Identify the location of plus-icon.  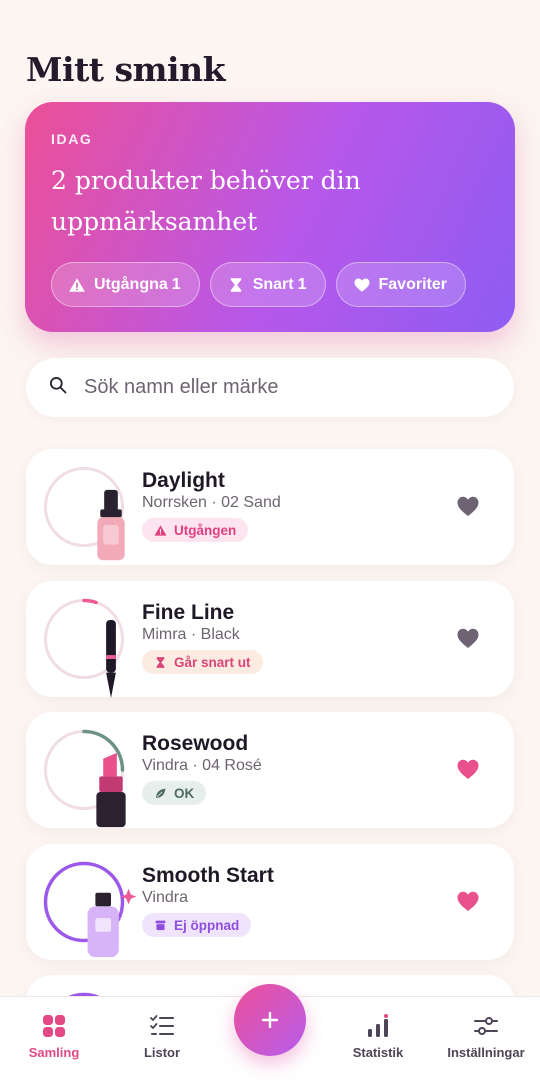
(270, 1020).